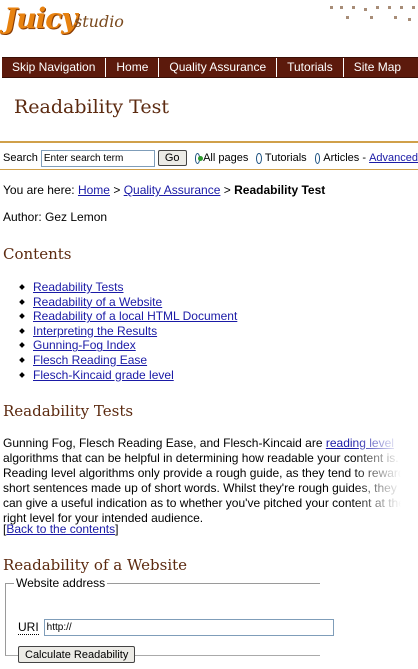 The height and width of the screenshot is (669, 418). What do you see at coordinates (172, 158) in the screenshot?
I see `go-button: Go` at bounding box center [172, 158].